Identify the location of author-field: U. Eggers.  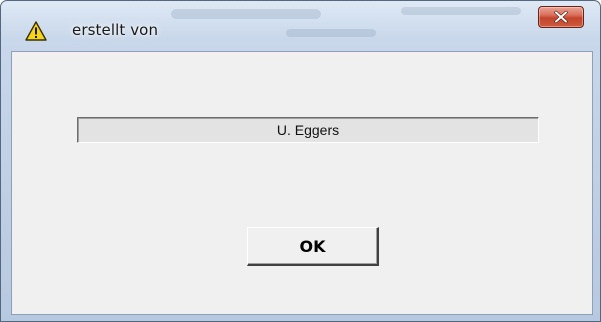
(308, 130).